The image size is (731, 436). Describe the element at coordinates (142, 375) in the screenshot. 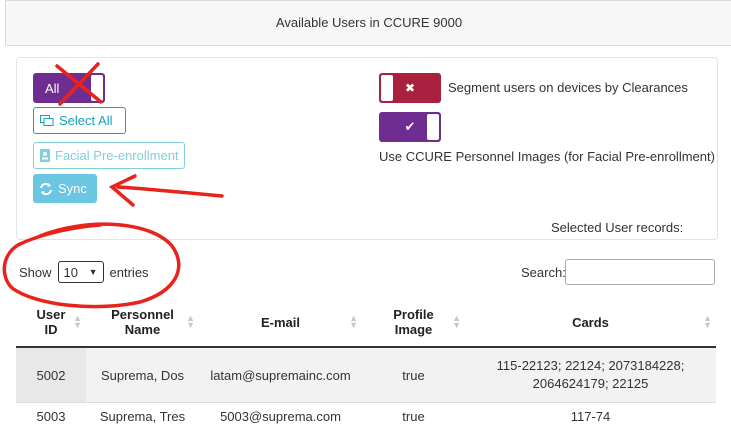

I see `cell-personnel-name: Suprema, Dos` at that location.